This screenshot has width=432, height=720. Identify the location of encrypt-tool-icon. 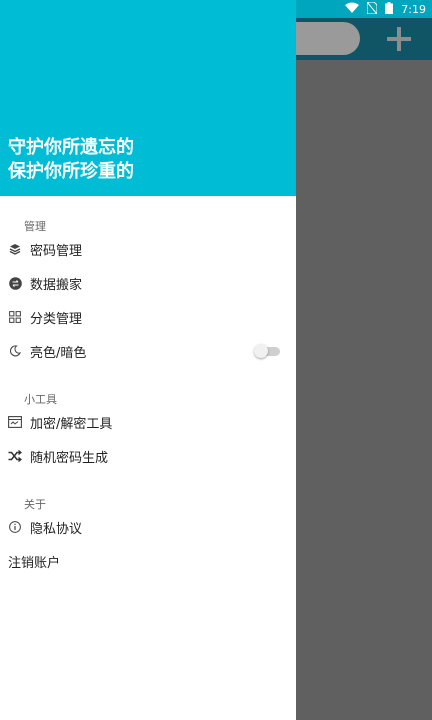
(15, 422).